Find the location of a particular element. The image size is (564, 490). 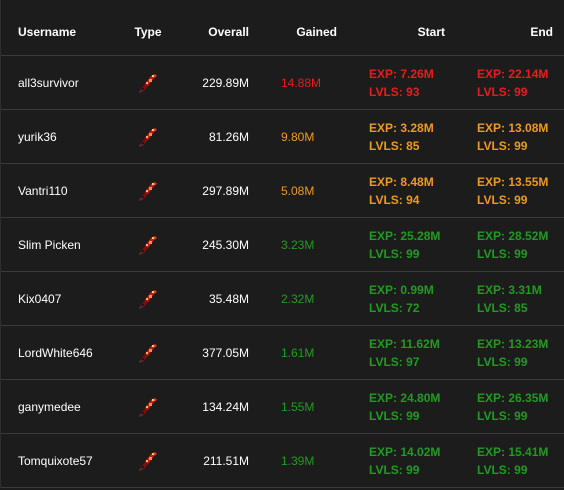

overall-xp-cell: 81.26M is located at coordinates (228, 136).